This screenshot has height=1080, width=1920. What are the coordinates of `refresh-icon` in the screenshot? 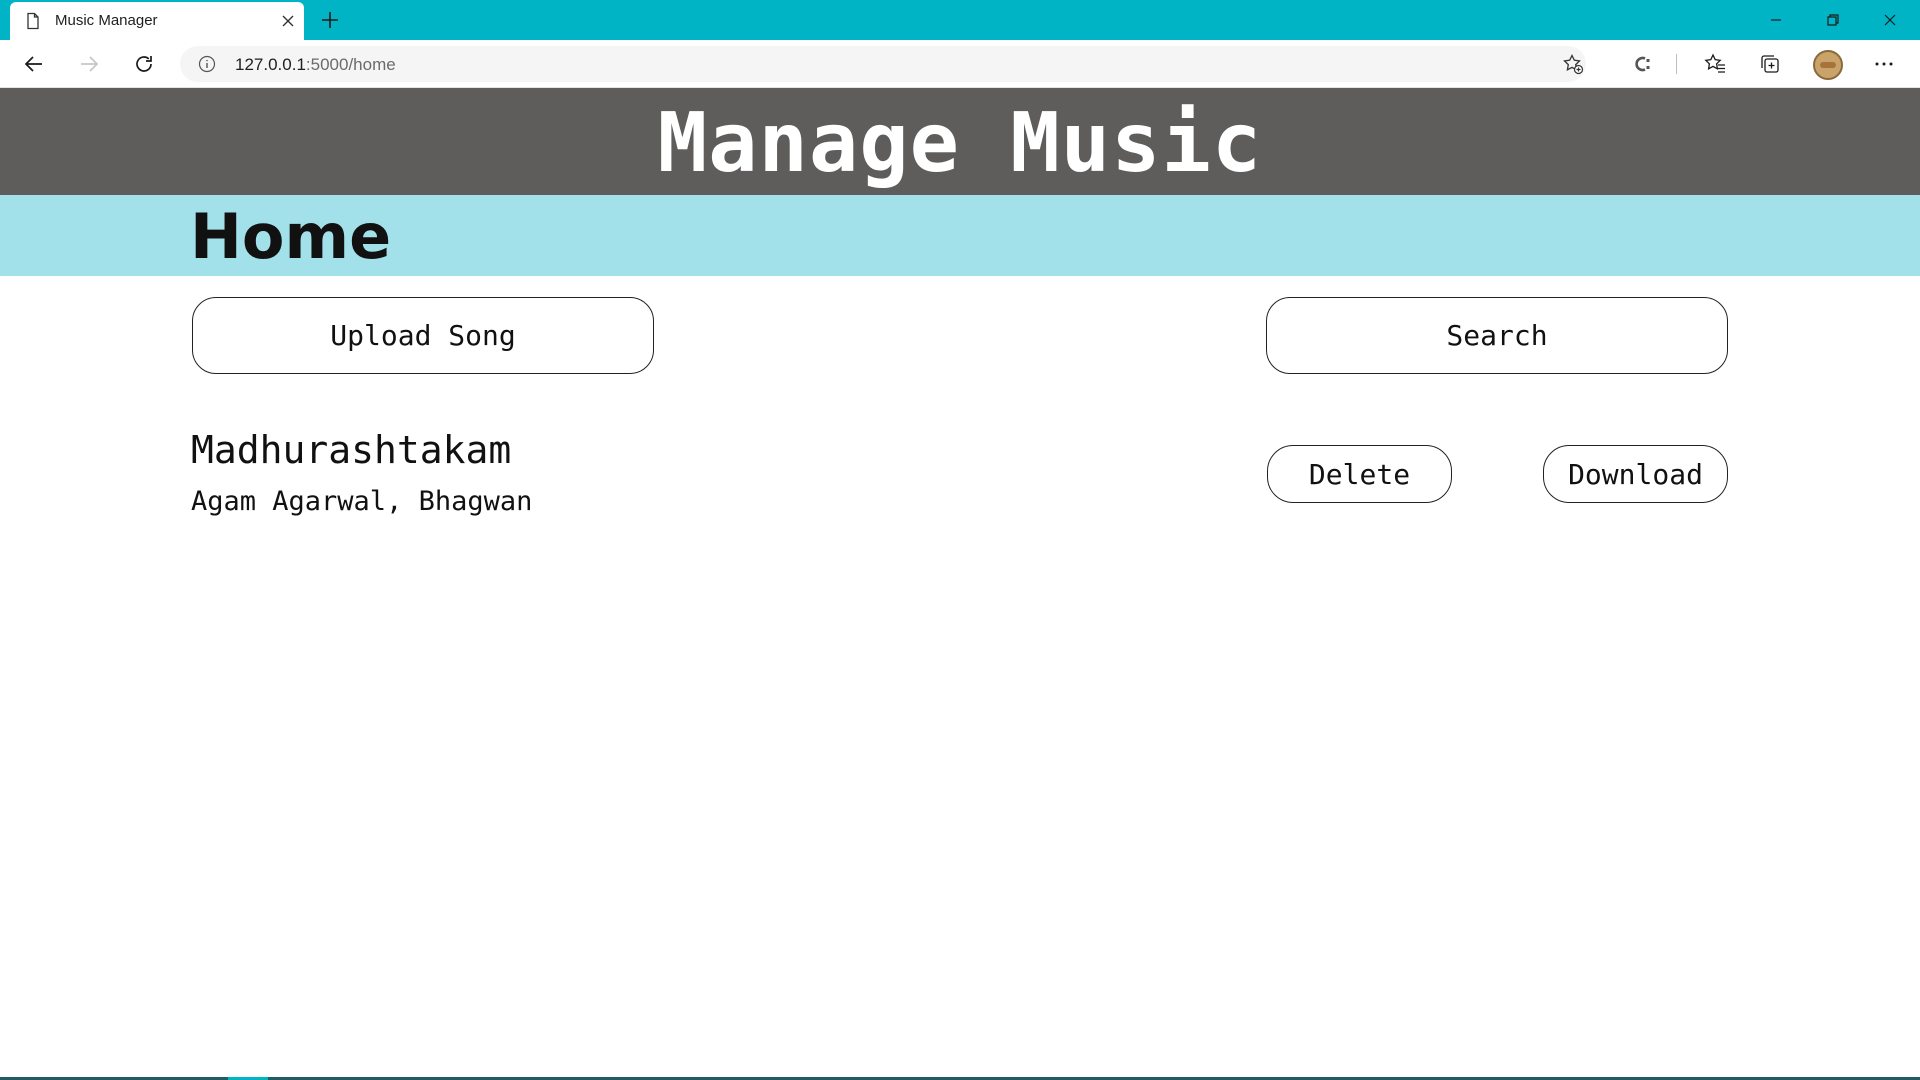 It's located at (144, 64).